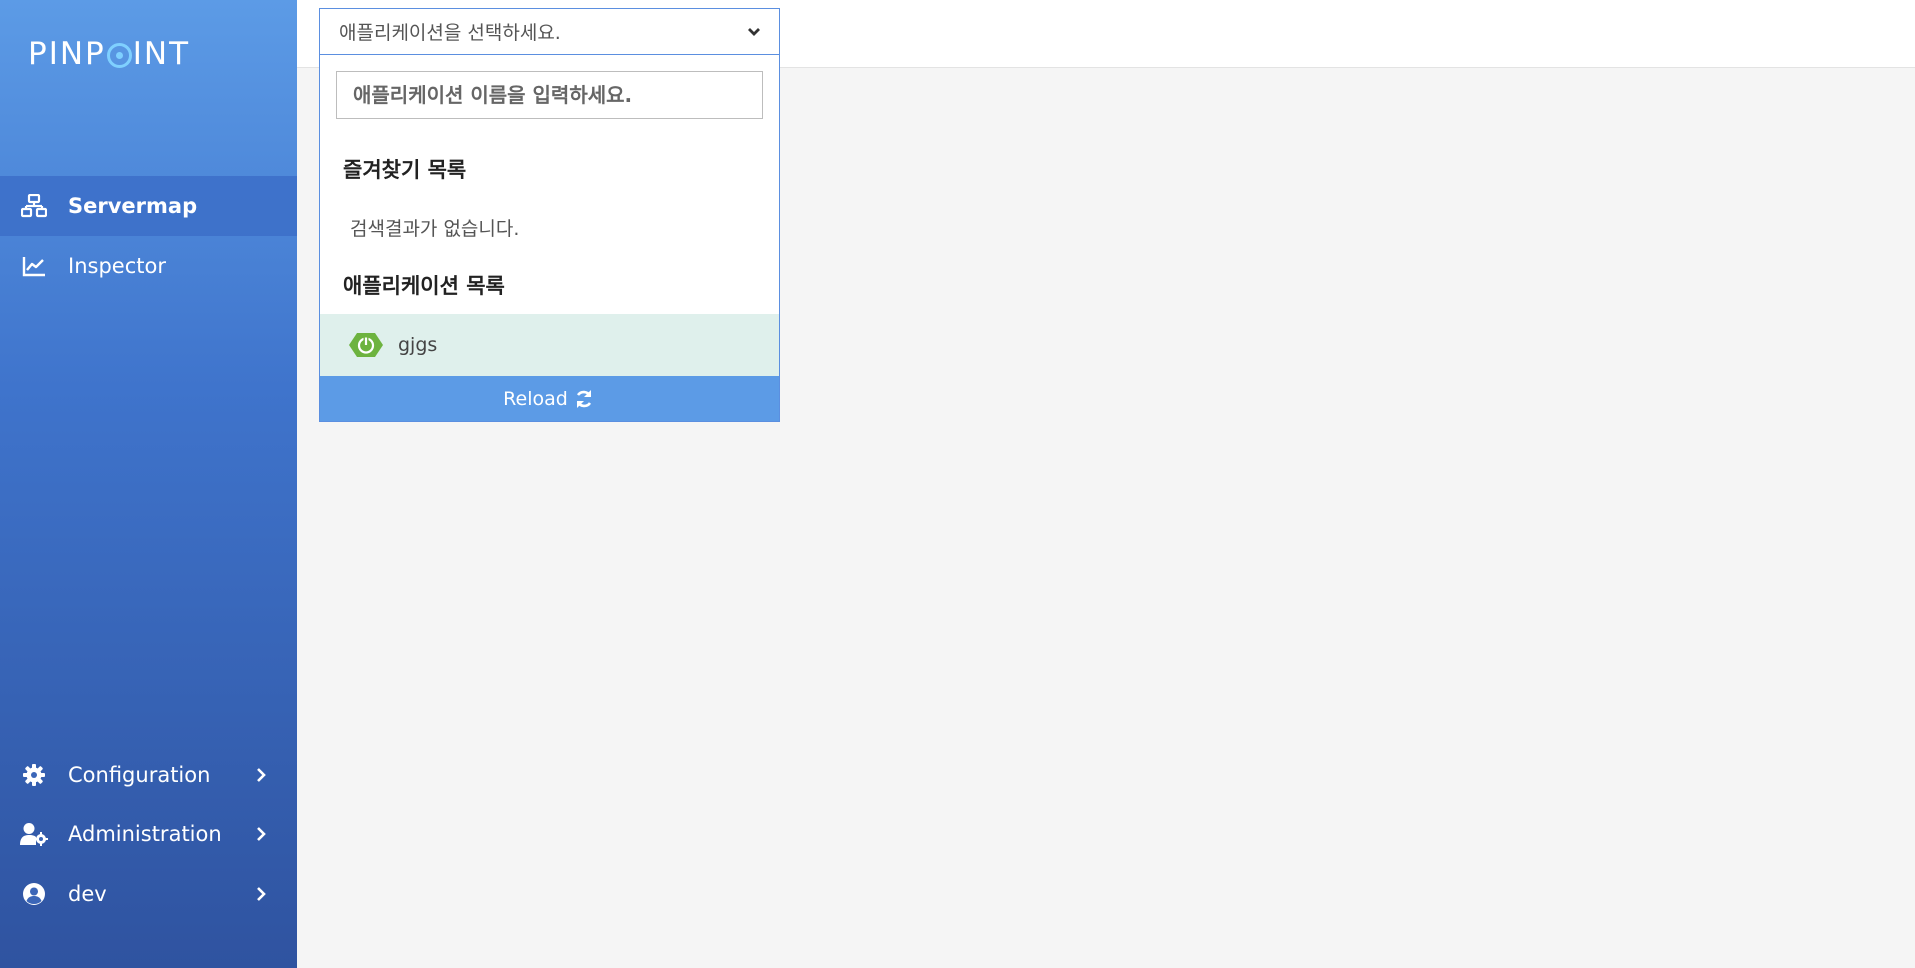 This screenshot has height=968, width=1915. I want to click on application-select: 애플리케이션을 선택하세요., so click(549, 31).